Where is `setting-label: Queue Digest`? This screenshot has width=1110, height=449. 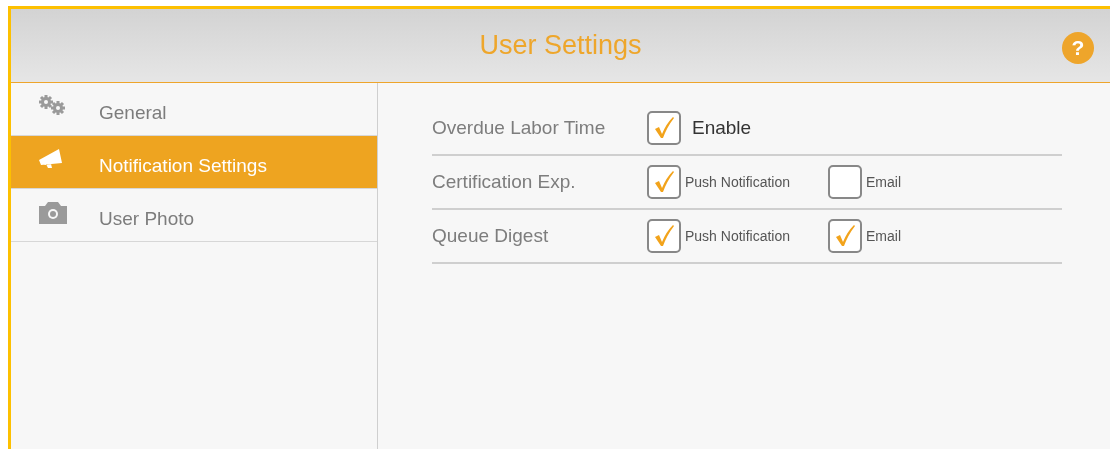
setting-label: Queue Digest is located at coordinates (491, 235).